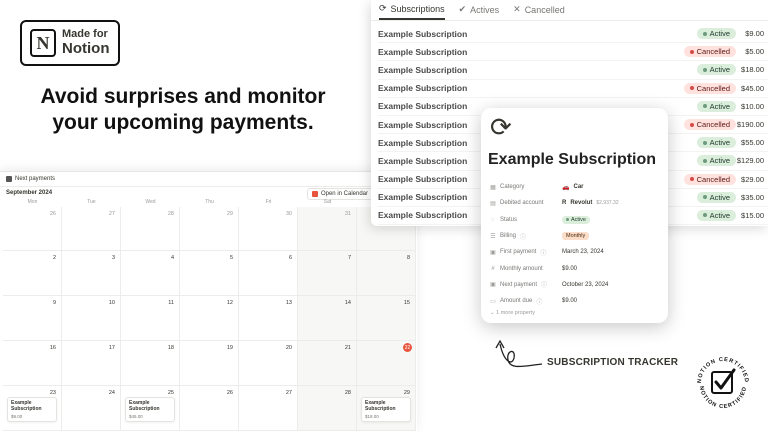 The height and width of the screenshot is (432, 768). Describe the element at coordinates (288, 303) in the screenshot. I see `day-number: 13` at that location.